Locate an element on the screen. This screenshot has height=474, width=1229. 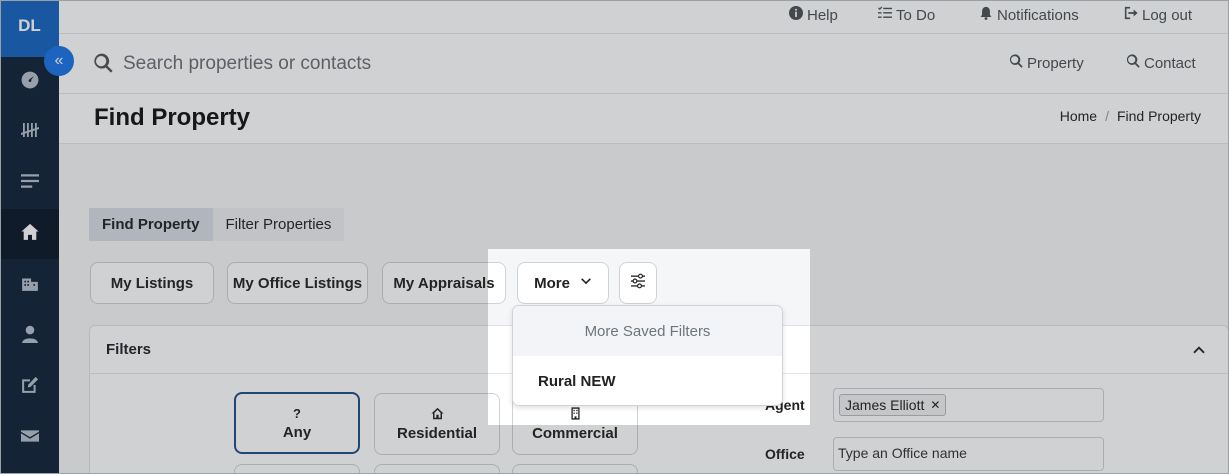
gauge-icon is located at coordinates (30, 82).